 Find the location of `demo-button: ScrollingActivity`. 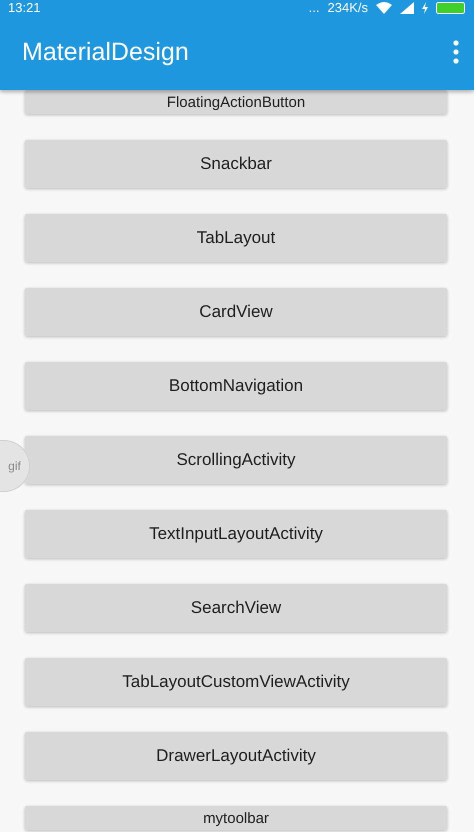

demo-button: ScrollingActivity is located at coordinates (236, 460).